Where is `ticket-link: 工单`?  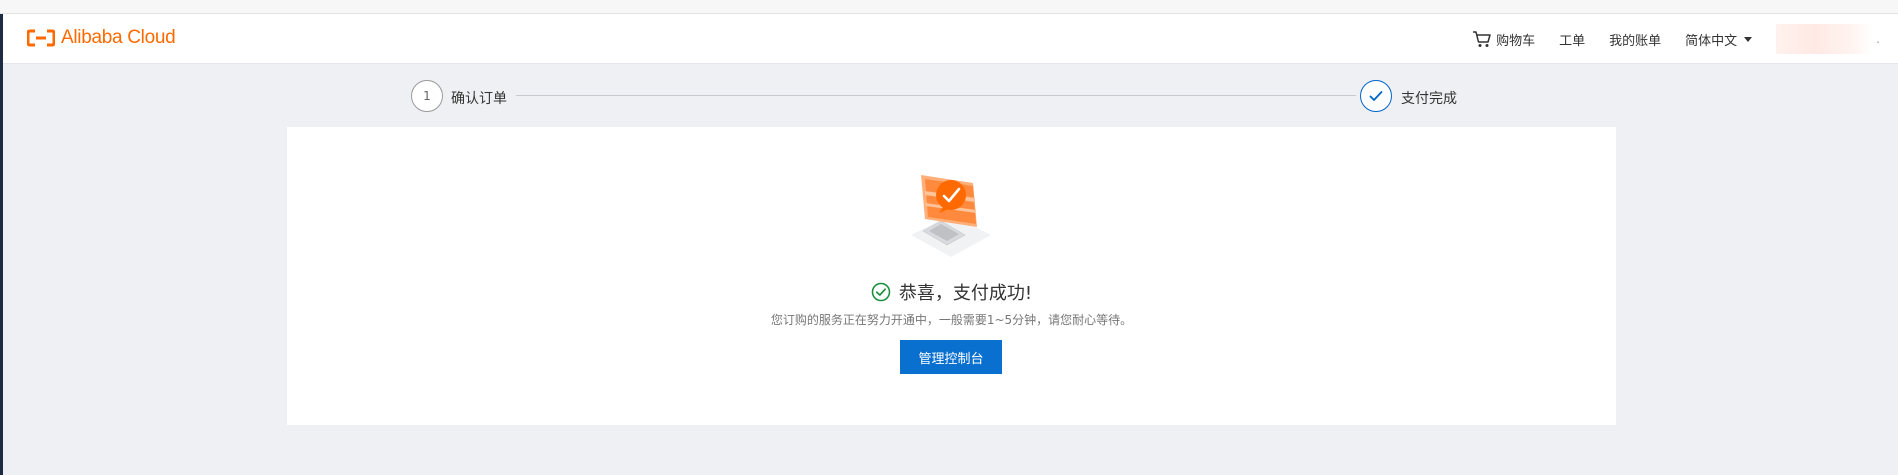
ticket-link: 工单 is located at coordinates (1572, 39).